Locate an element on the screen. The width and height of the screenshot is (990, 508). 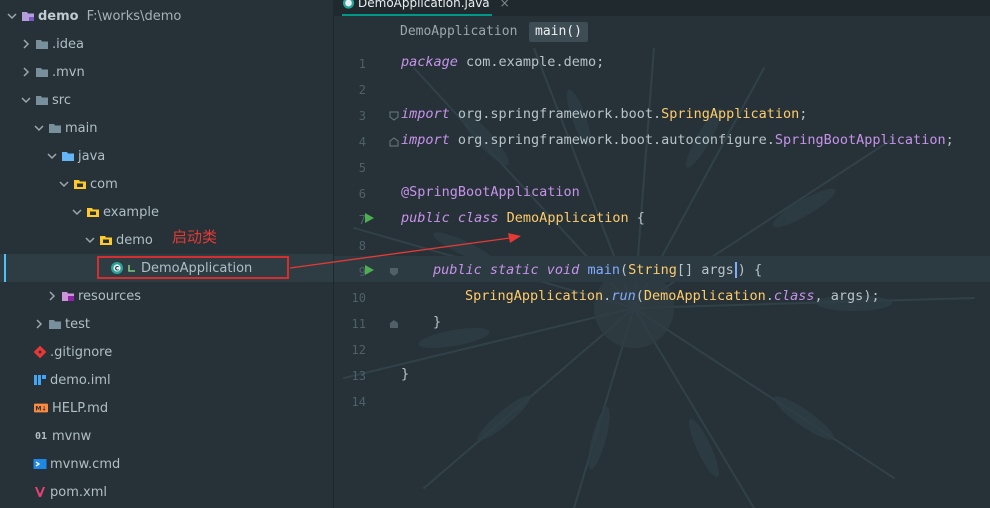
punctuation: , args); is located at coordinates (847, 296).